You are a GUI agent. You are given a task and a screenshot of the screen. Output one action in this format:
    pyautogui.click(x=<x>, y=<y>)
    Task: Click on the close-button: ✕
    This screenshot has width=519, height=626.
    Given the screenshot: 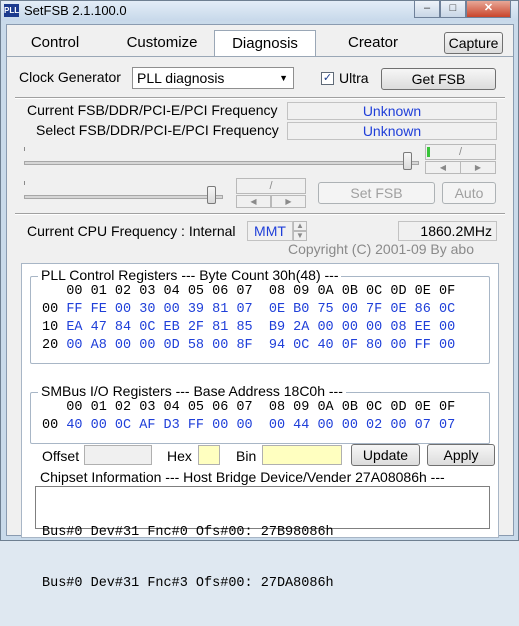 What is the action you would take?
    pyautogui.click(x=488, y=9)
    